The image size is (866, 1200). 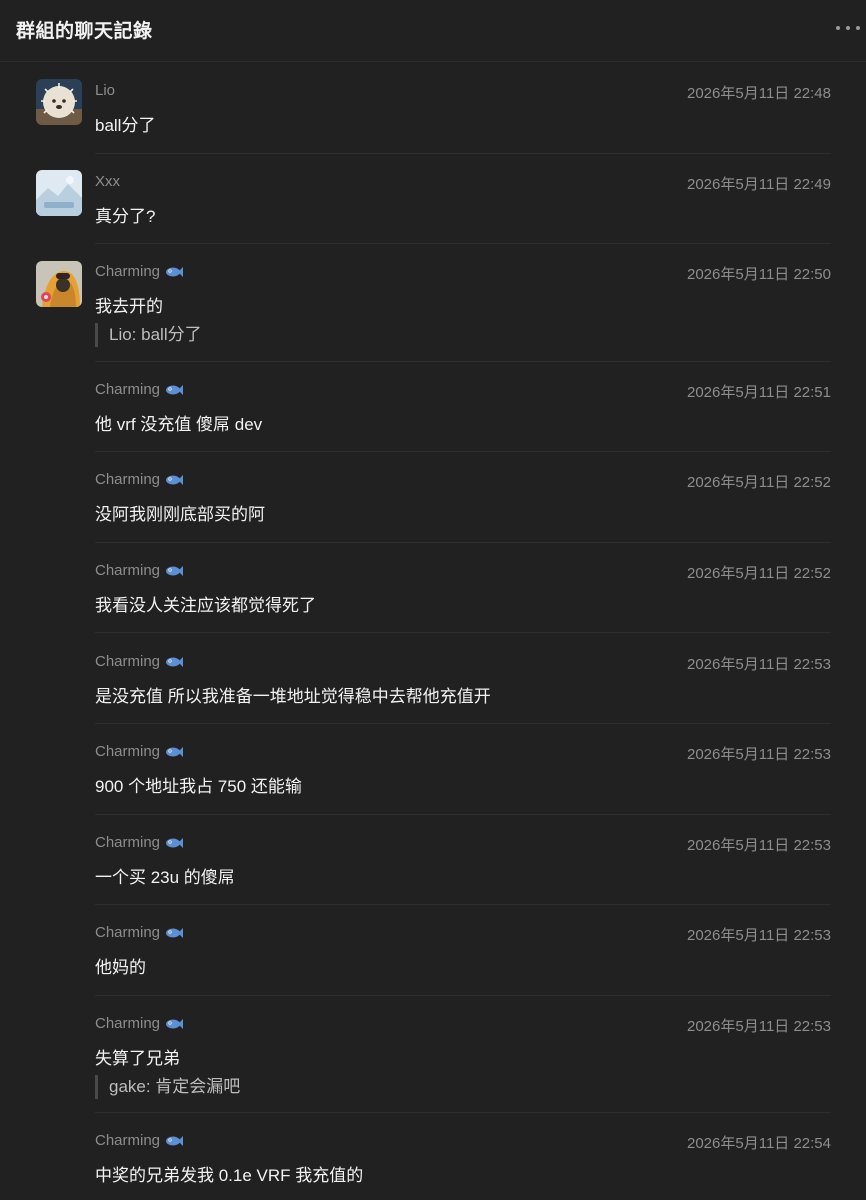 What do you see at coordinates (125, 125) in the screenshot?
I see `message-text: ball分了` at bounding box center [125, 125].